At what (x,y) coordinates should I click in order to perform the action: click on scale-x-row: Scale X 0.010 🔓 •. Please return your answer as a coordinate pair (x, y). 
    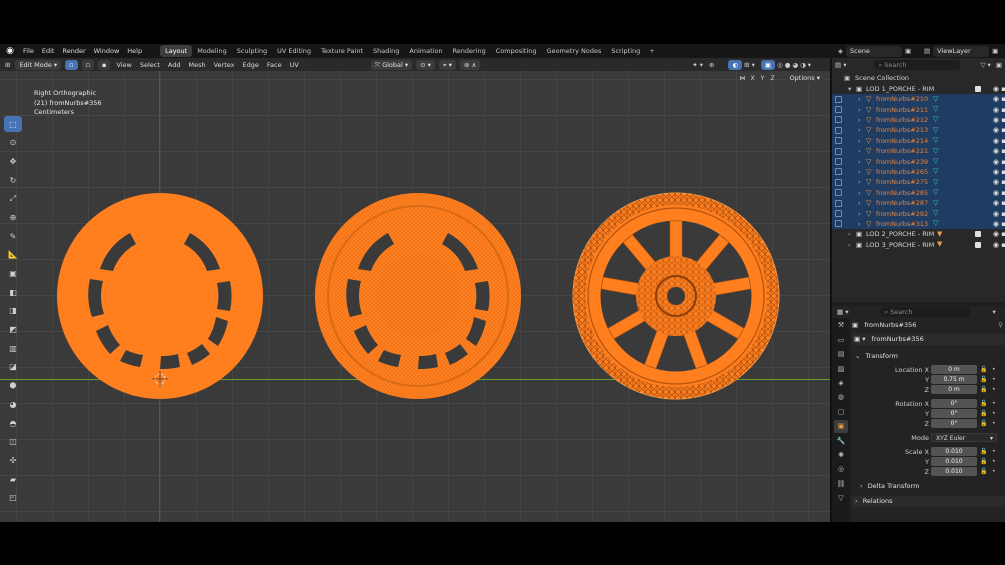
    Looking at the image, I should click on (928, 452).